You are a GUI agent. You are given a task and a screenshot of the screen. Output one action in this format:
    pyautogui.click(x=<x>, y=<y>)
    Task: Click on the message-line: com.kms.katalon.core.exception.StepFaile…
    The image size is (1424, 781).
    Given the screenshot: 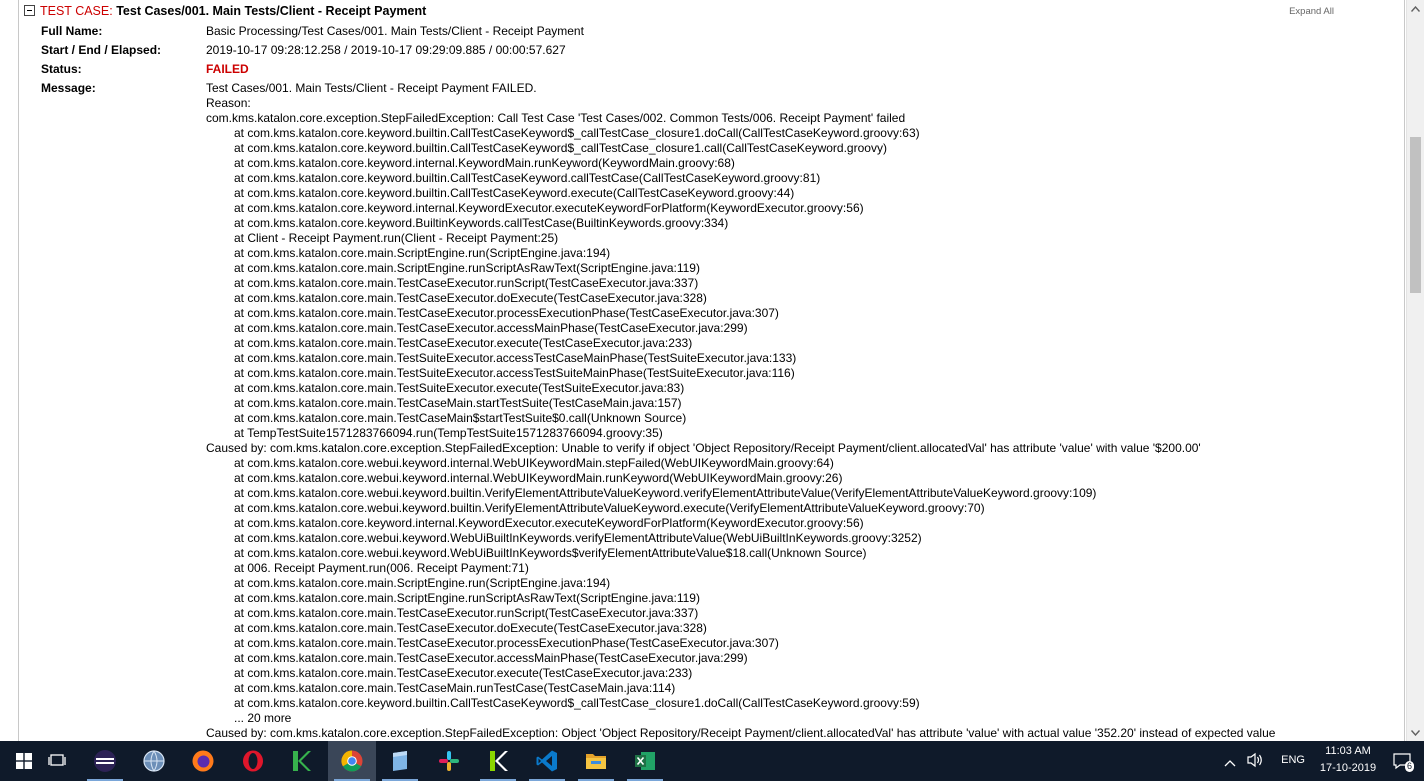 What is the action you would take?
    pyautogui.click(x=556, y=118)
    